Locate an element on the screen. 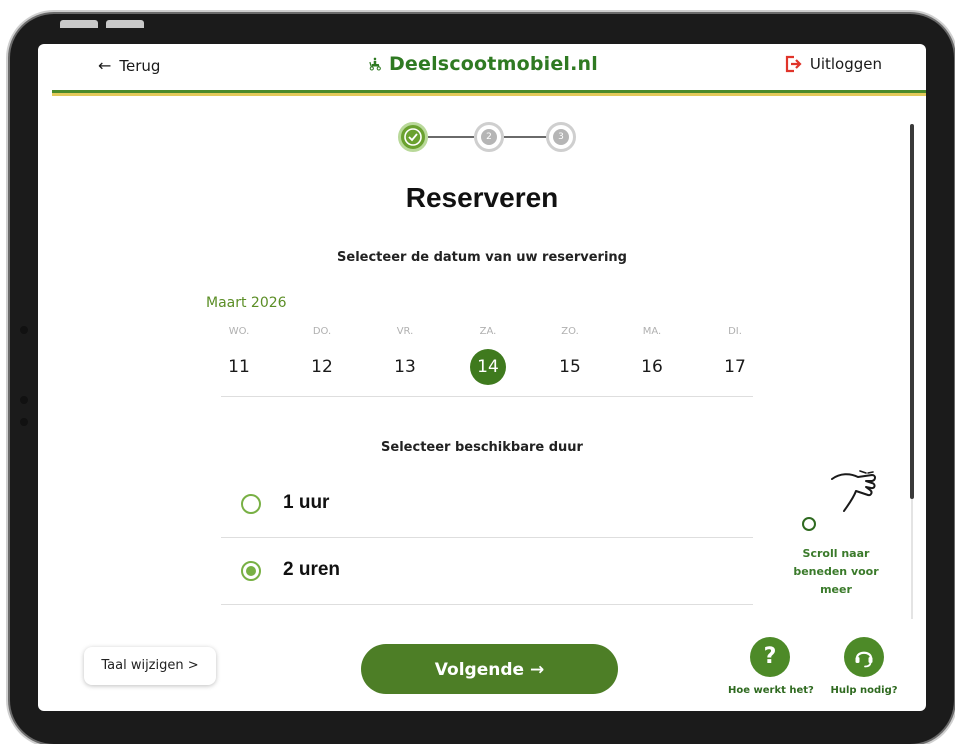 The image size is (955, 744). weekday-label: DI. is located at coordinates (735, 331).